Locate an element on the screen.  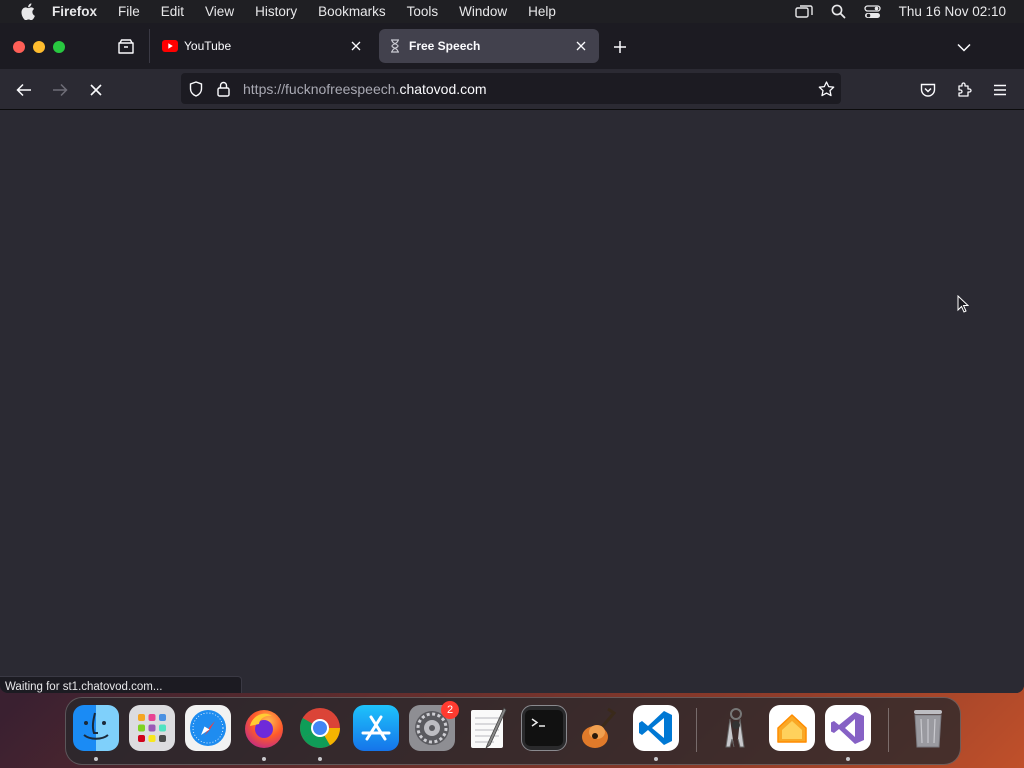
forward-arrow-icon is located at coordinates (60, 90).